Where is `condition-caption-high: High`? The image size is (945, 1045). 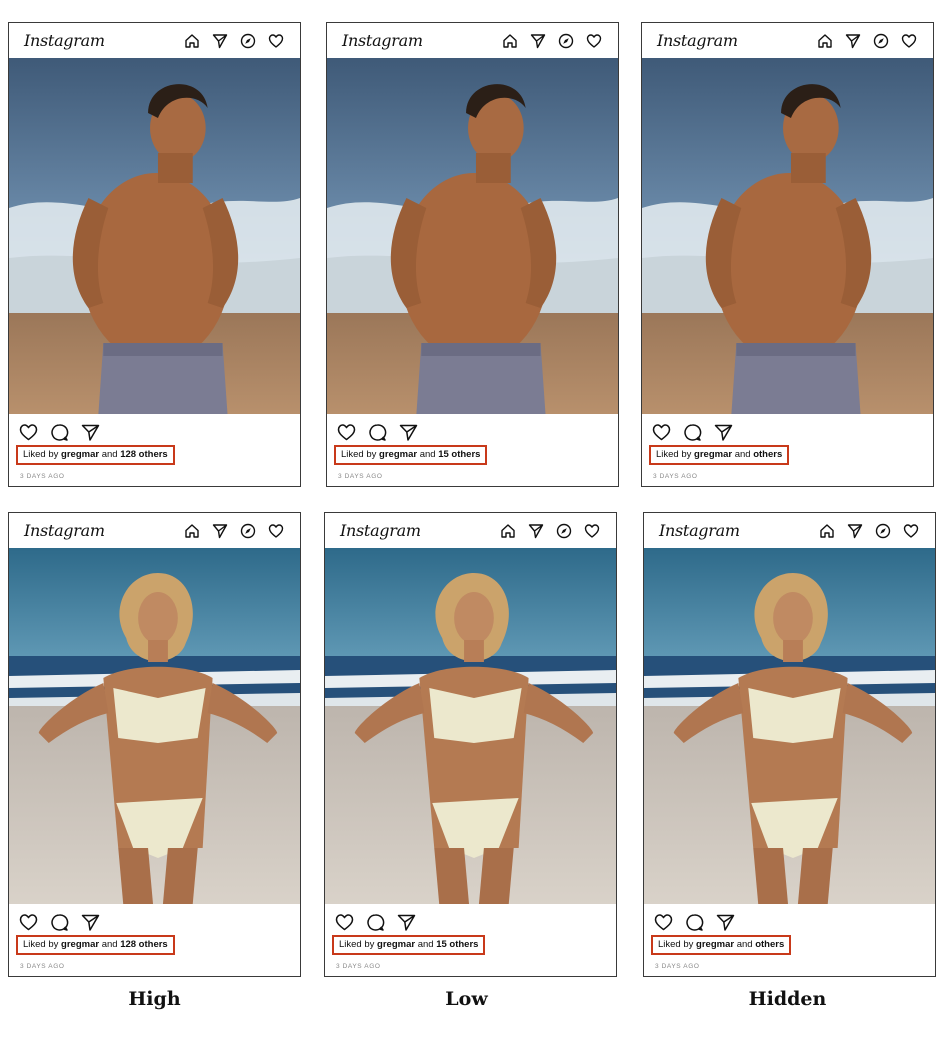
condition-caption-high: High is located at coordinates (154, 999).